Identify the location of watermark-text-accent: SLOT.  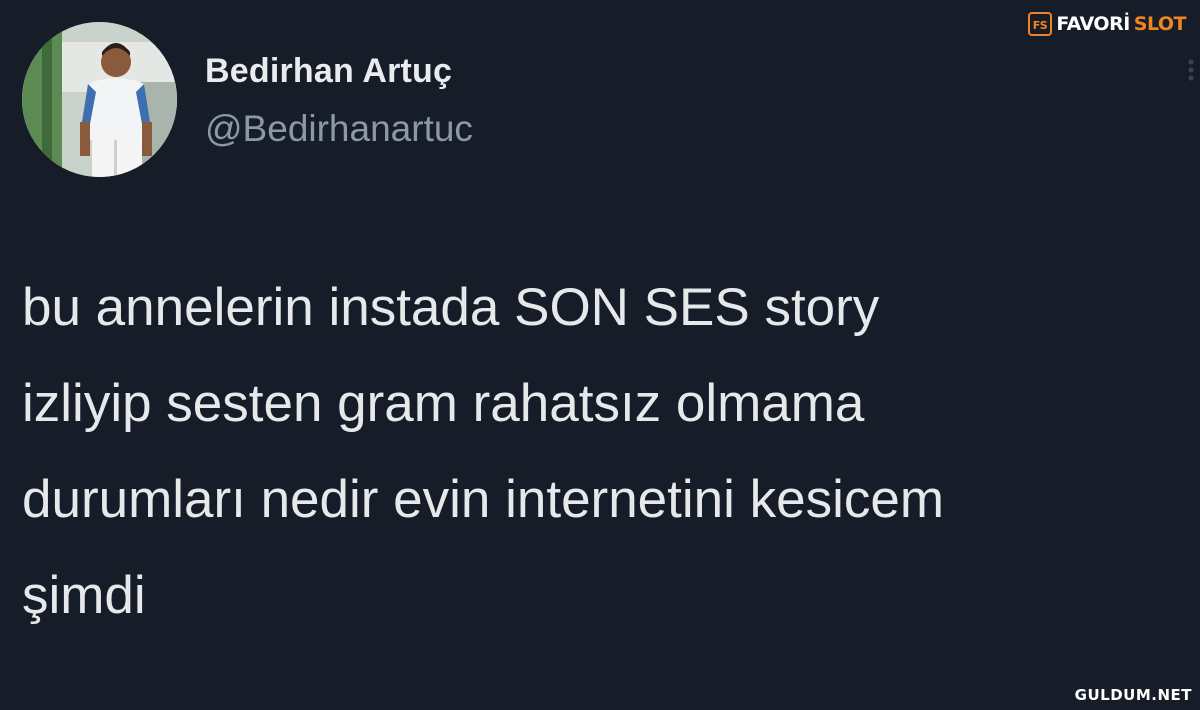
(1160, 24).